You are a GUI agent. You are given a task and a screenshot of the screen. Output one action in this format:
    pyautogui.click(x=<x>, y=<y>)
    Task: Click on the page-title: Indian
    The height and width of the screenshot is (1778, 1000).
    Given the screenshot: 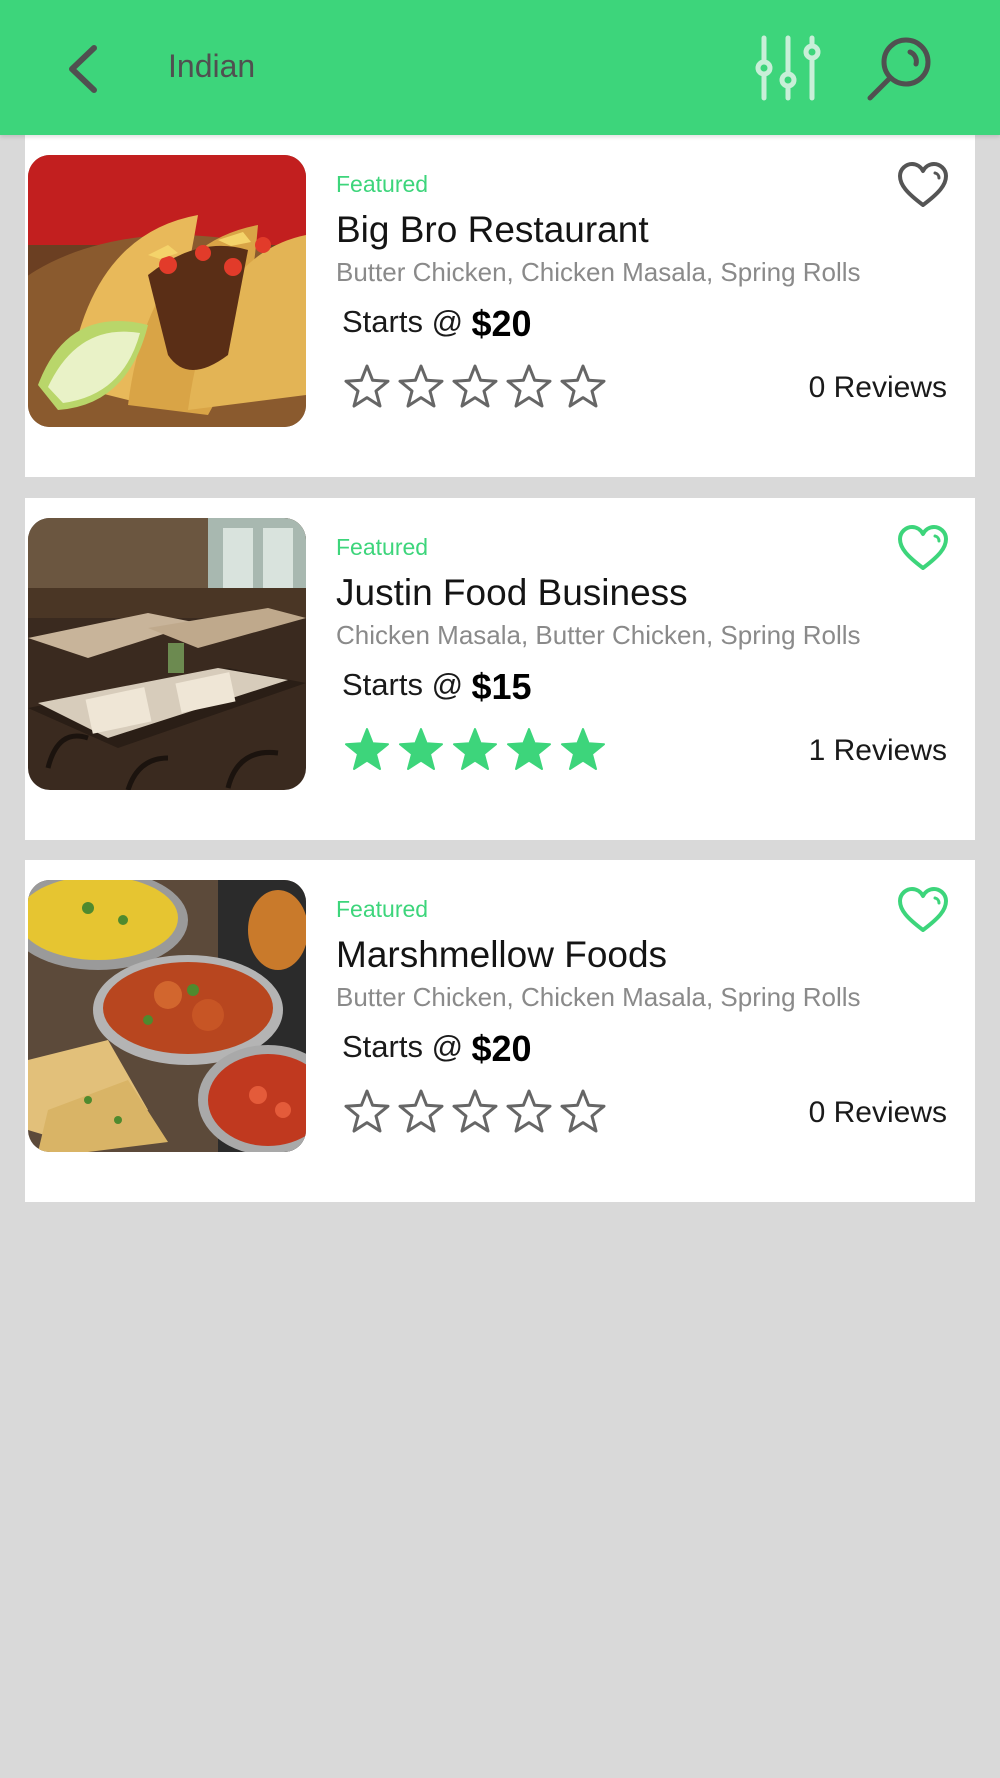 What is the action you would take?
    pyautogui.click(x=212, y=66)
    